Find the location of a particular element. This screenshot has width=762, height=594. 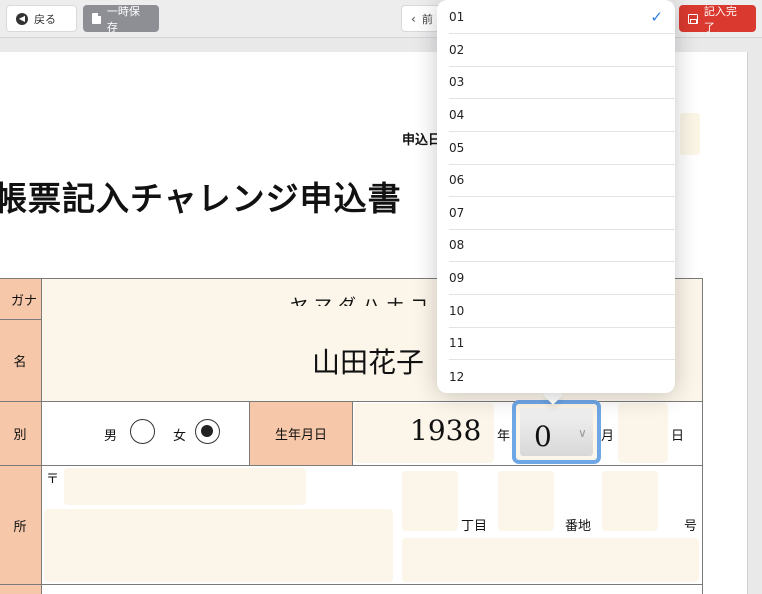

banchi-label: 番地 is located at coordinates (578, 526).